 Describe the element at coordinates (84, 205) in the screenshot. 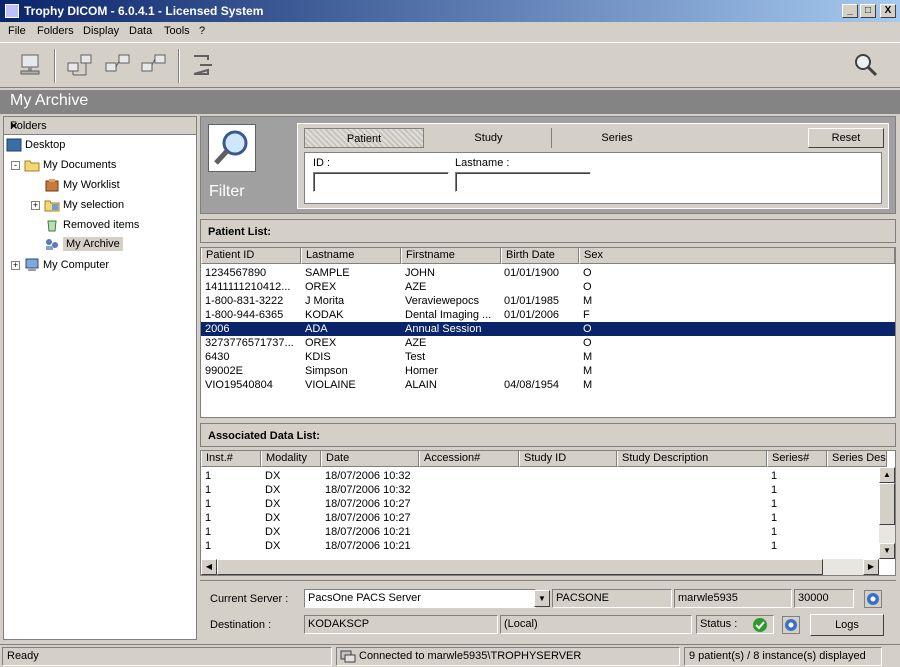

I see `tree-item-my-selection: My selection` at that location.